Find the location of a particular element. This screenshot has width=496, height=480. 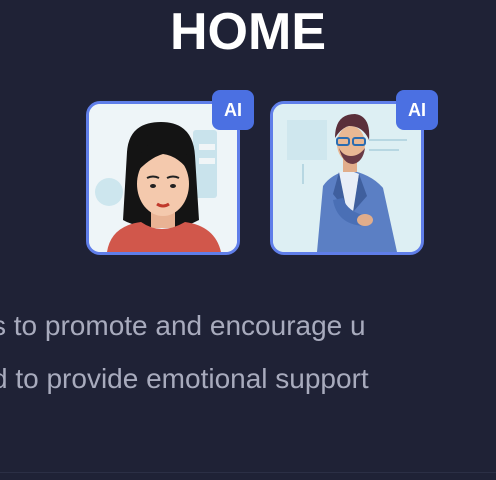

divider is located at coordinates (248, 472).